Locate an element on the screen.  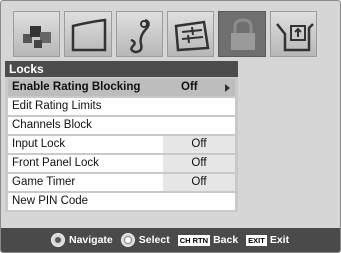
button-guide-bar: Navigate Select CH RTN Back EXIT Exit is located at coordinates (170, 240).